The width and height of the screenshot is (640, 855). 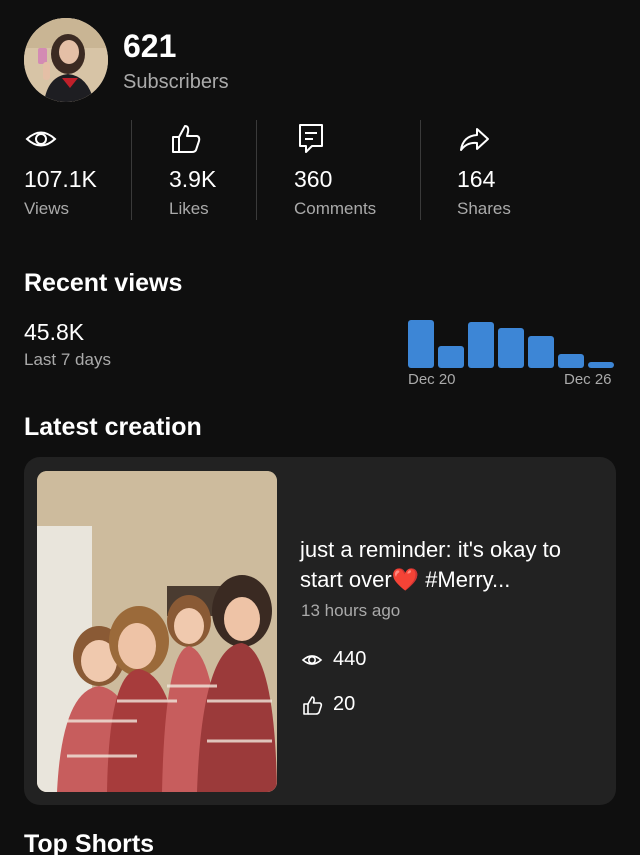 I want to click on stat-shares: 164 Shares, so click(x=484, y=172).